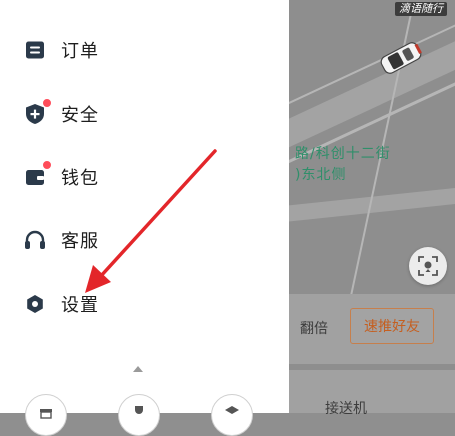  I want to click on service-tab-card: 接送机, so click(372, 393).